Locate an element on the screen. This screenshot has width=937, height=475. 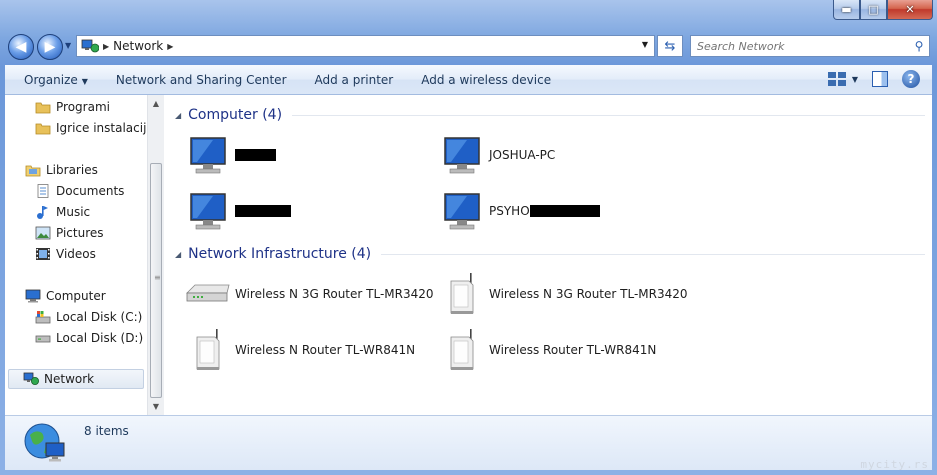
navpane-scrollbar: ▲ ≡ ▼ is located at coordinates (155, 255).